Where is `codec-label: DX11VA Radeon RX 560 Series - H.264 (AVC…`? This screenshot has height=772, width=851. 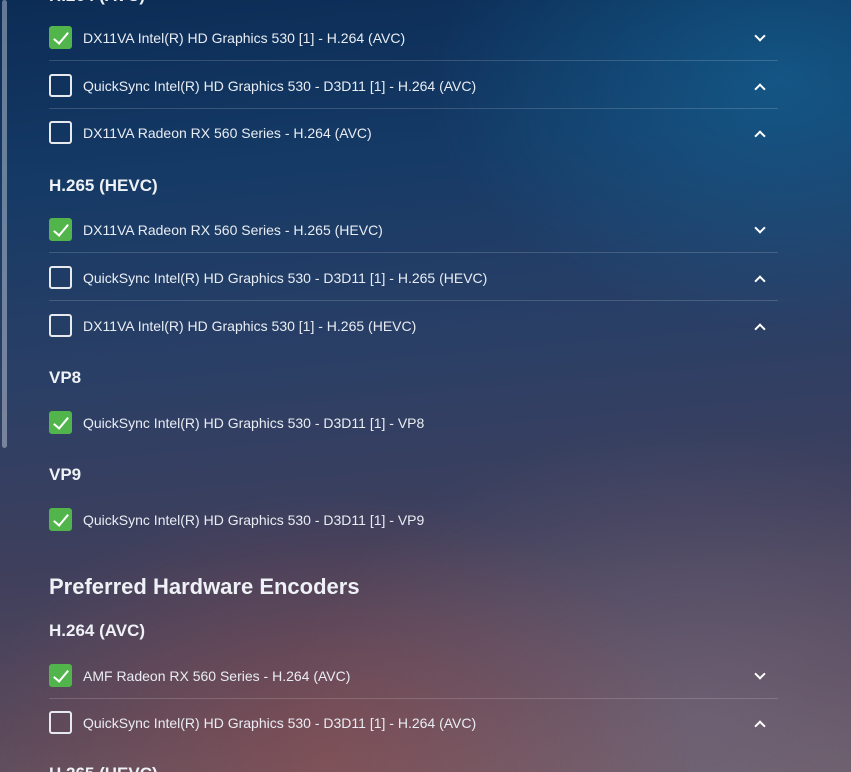
codec-label: DX11VA Radeon RX 560 Series - H.264 (AVC… is located at coordinates (227, 132).